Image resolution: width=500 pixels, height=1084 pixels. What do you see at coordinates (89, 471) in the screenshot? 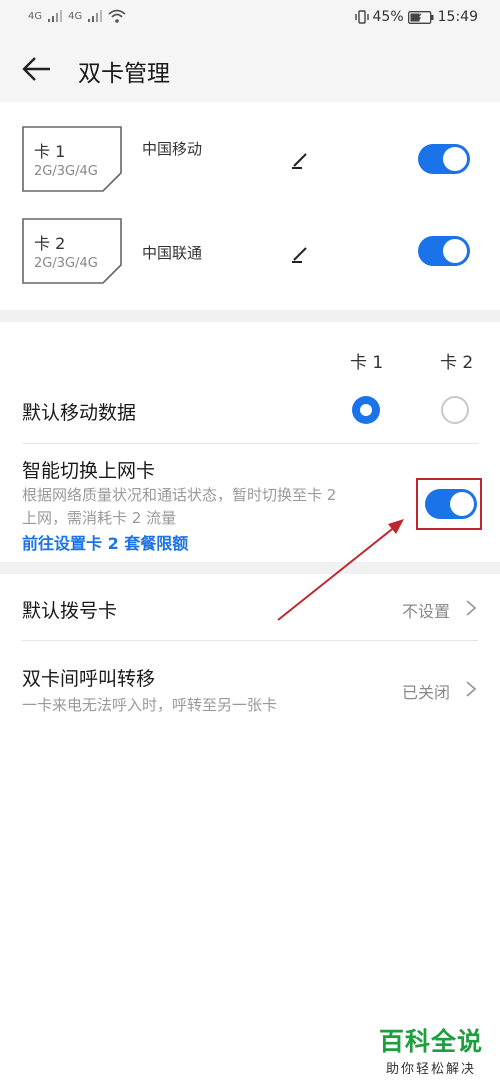
I see `smart-switch-title: 智能切换上网卡` at bounding box center [89, 471].